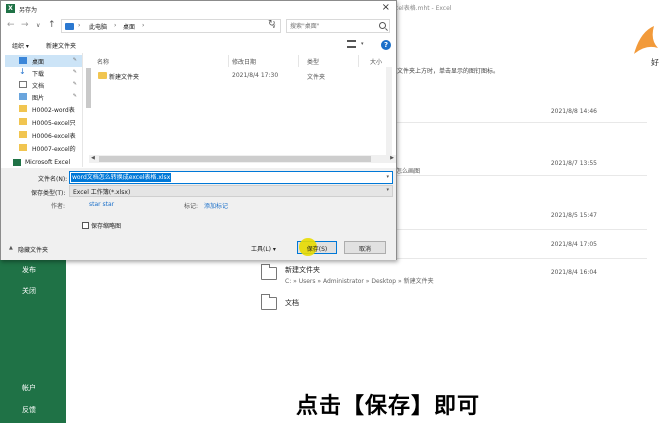  I want to click on menu-feedback: 反馈, so click(33, 410).